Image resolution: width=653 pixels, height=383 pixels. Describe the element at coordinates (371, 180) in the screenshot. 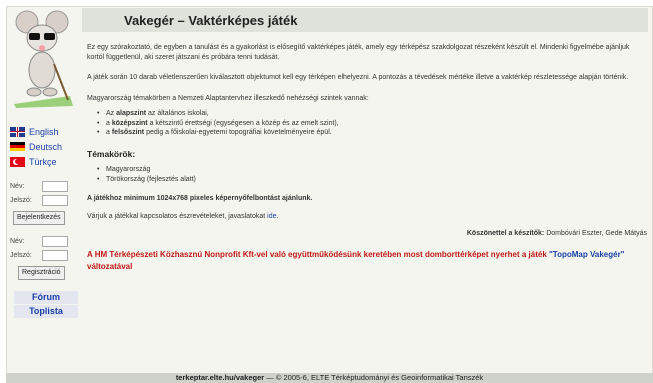

I see `list-item: Törökország (fejlesztés alatt)` at that location.